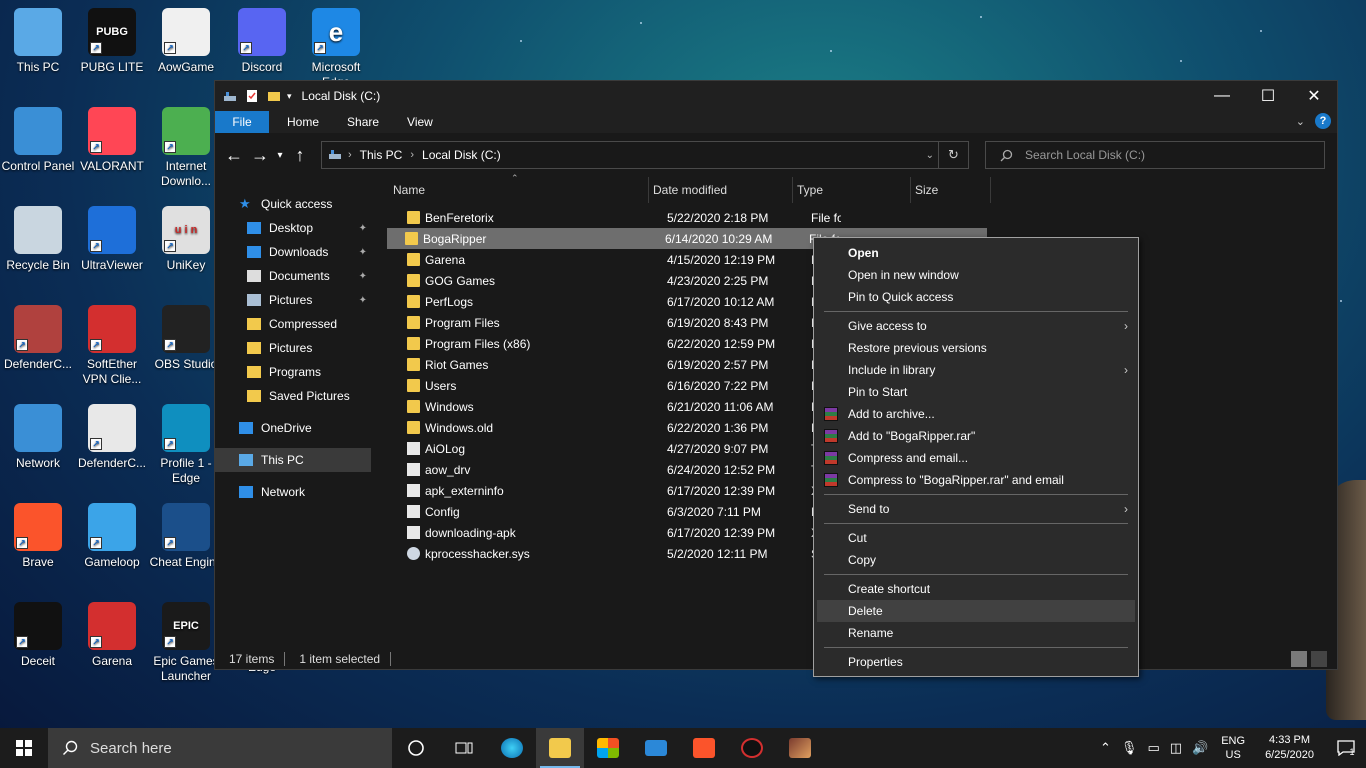  I want to click on address-dropdown-icon: ⌄, so click(930, 155).